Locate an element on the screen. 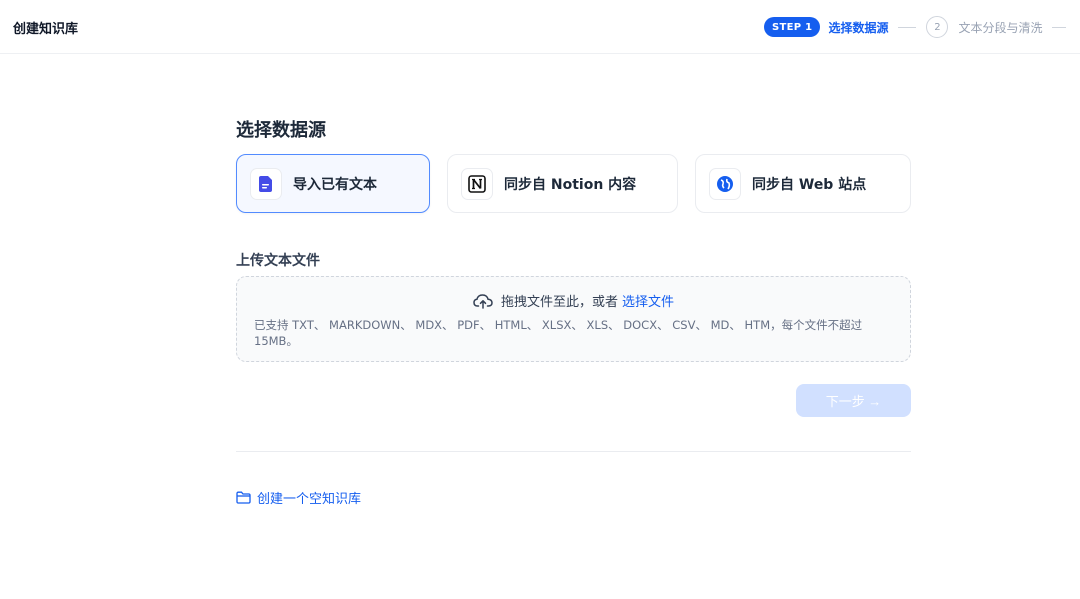 Image resolution: width=1080 pixels, height=599 pixels. stepper: STEP 1 选择数据源 2 文本分段与清洗 is located at coordinates (915, 27).